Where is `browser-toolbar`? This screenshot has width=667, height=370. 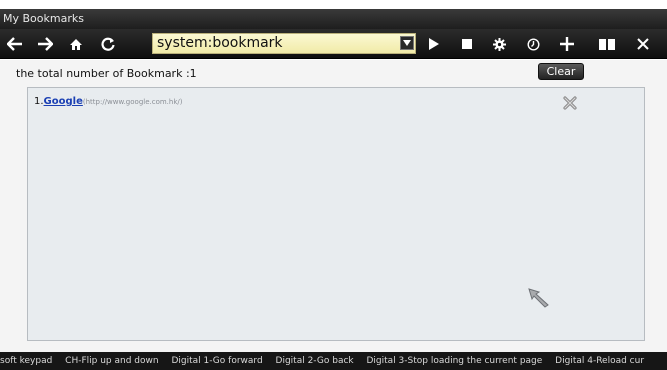 browser-toolbar is located at coordinates (333, 44).